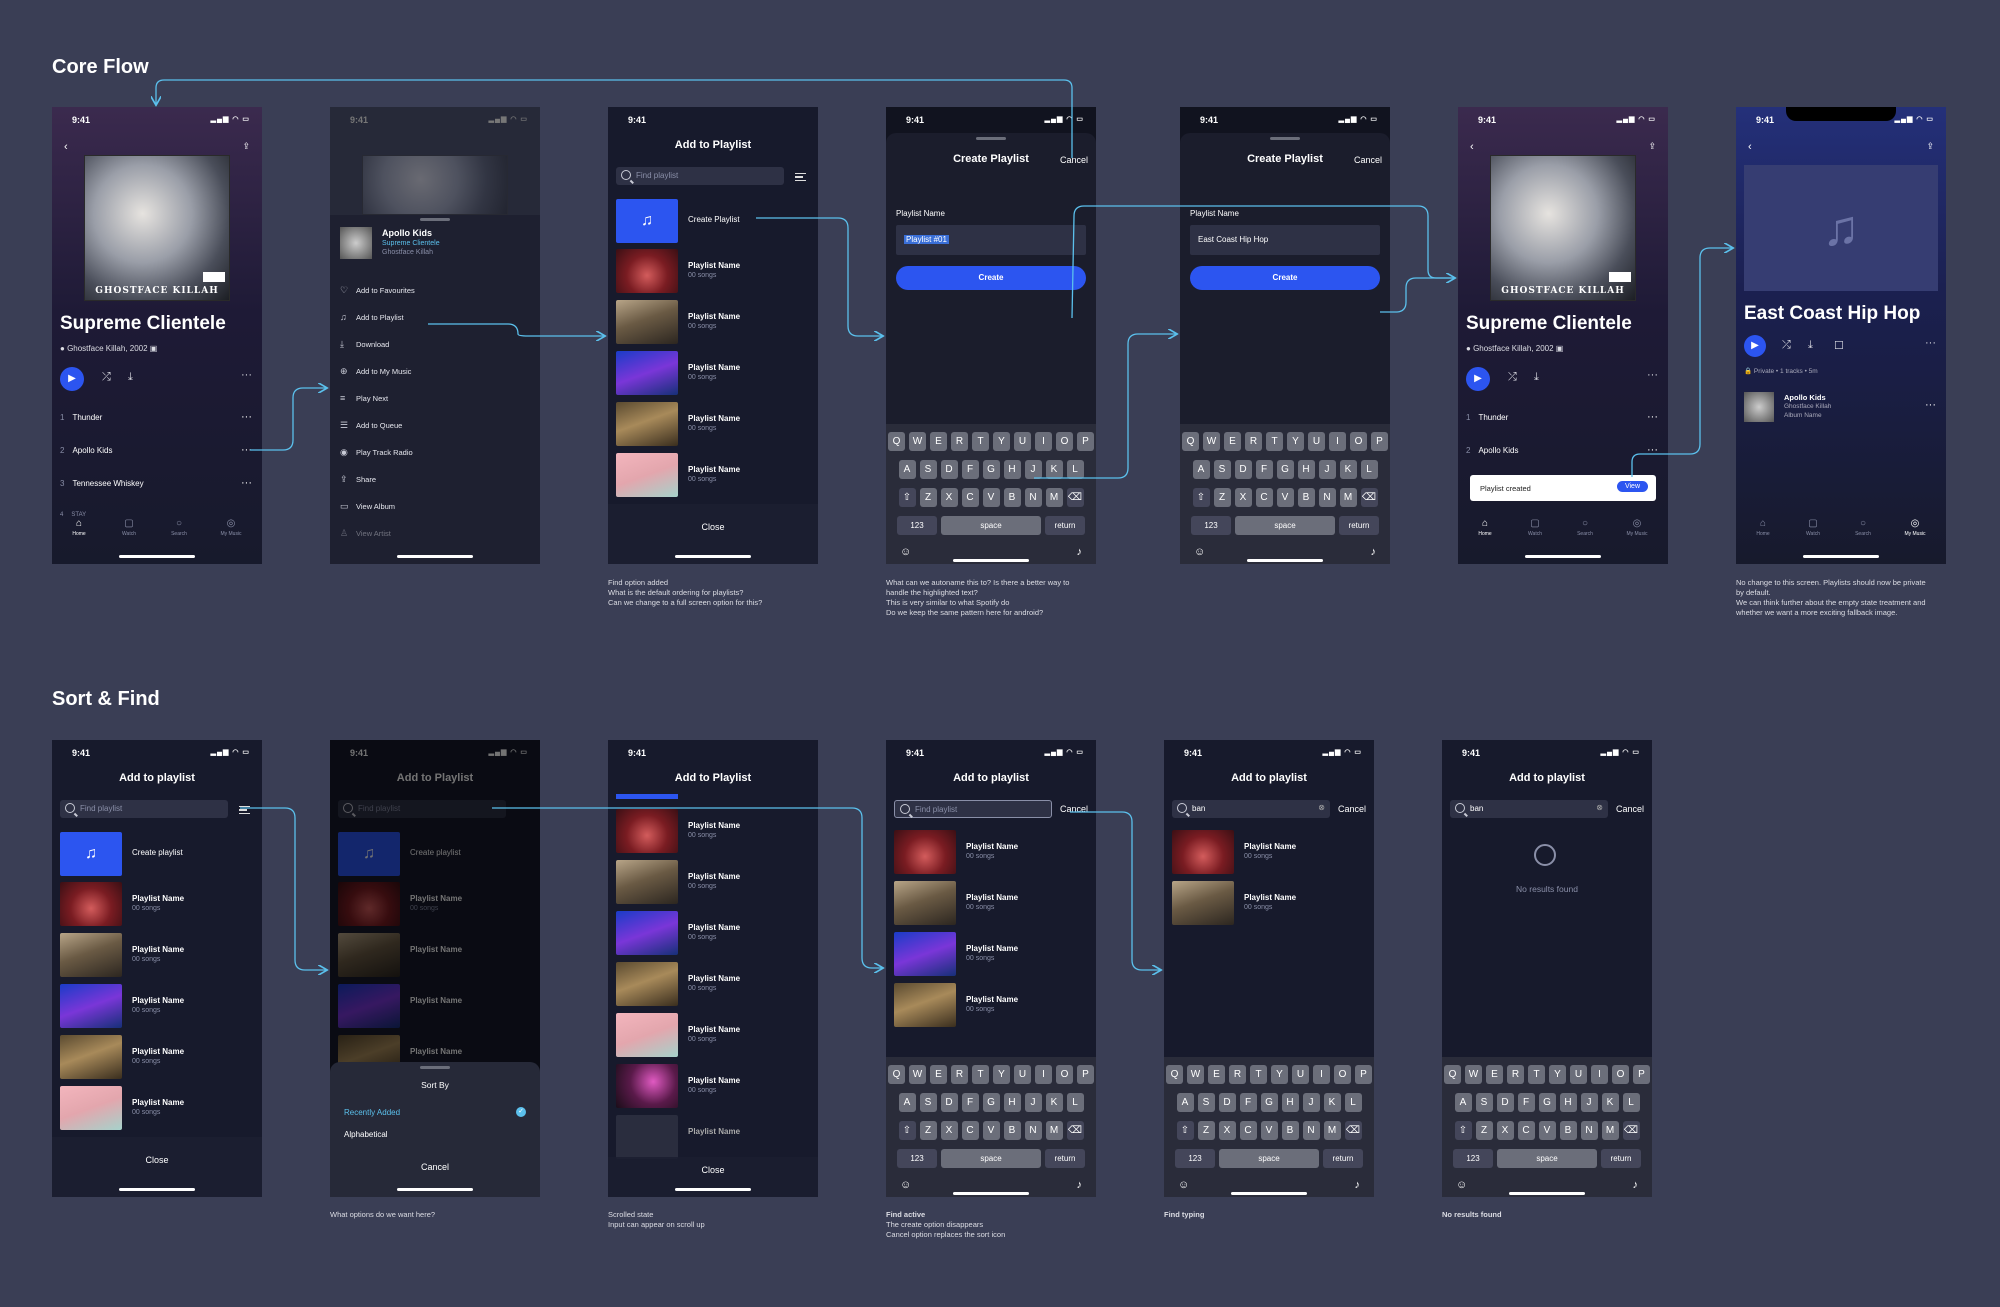  I want to click on create-playlist-row: ♫ Create Playlist, so click(713, 221).